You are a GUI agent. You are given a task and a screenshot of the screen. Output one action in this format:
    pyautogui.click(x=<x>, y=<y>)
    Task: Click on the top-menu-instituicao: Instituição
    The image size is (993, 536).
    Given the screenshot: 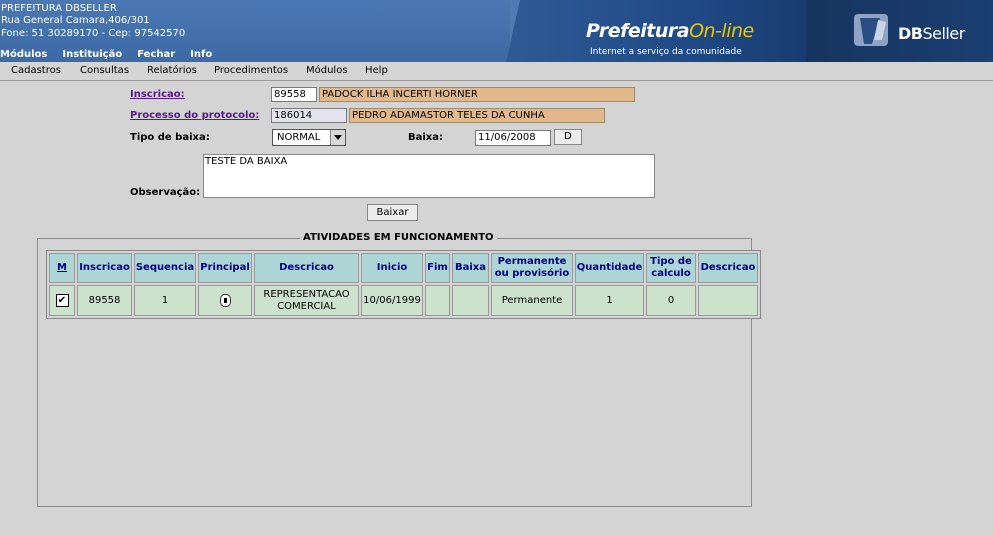 What is the action you would take?
    pyautogui.click(x=92, y=54)
    